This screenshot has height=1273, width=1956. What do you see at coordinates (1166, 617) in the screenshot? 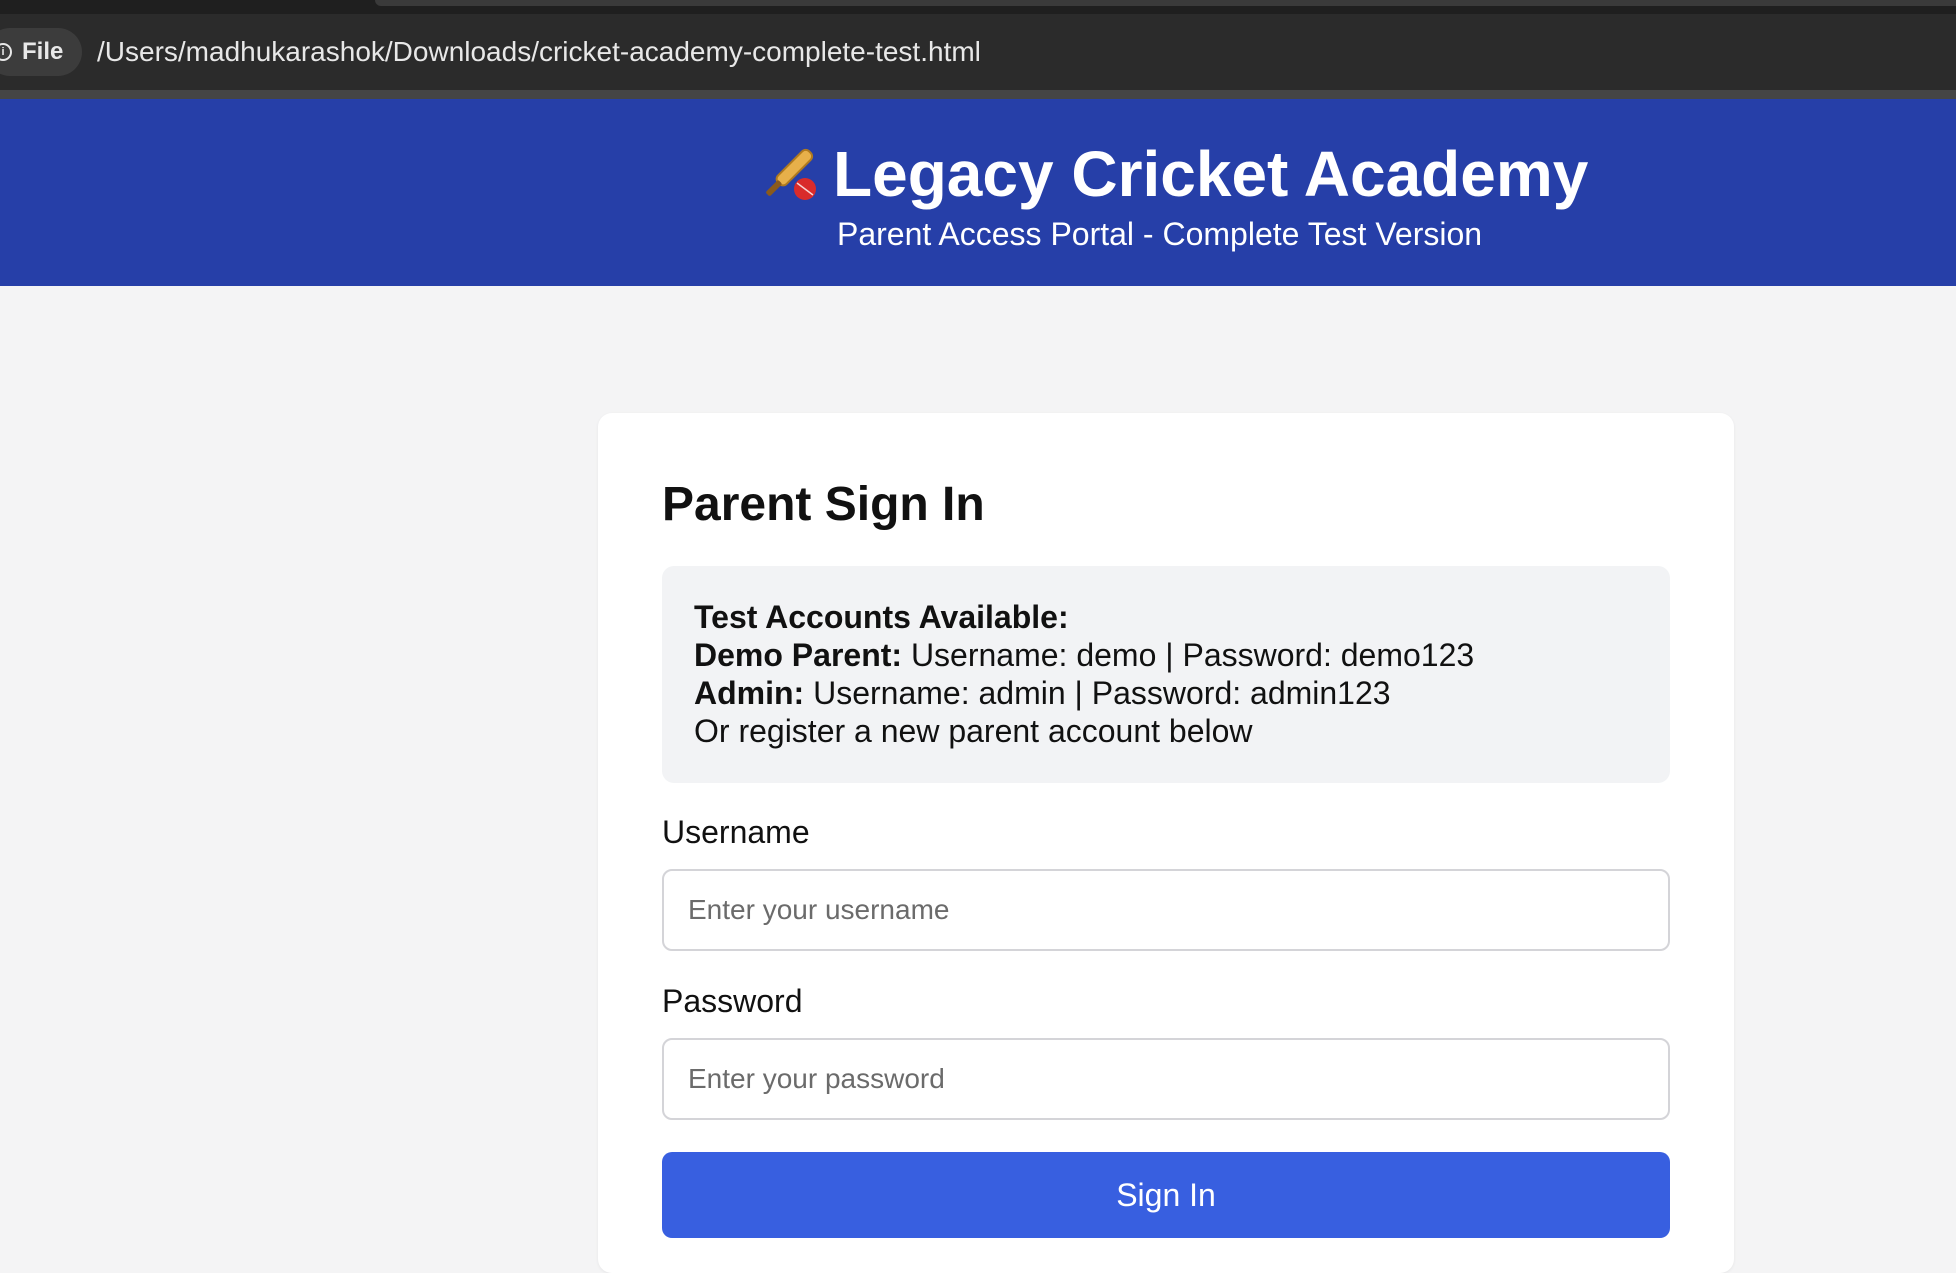
I see `test-accounts-heading: Test Accounts Available:` at bounding box center [1166, 617].